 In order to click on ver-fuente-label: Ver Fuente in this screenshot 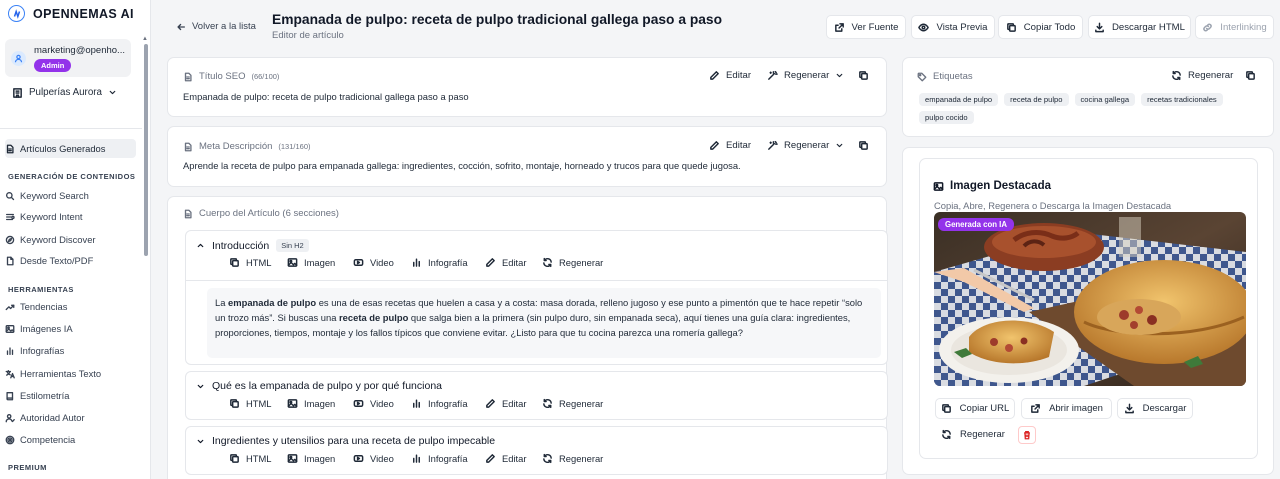, I will do `click(875, 27)`.